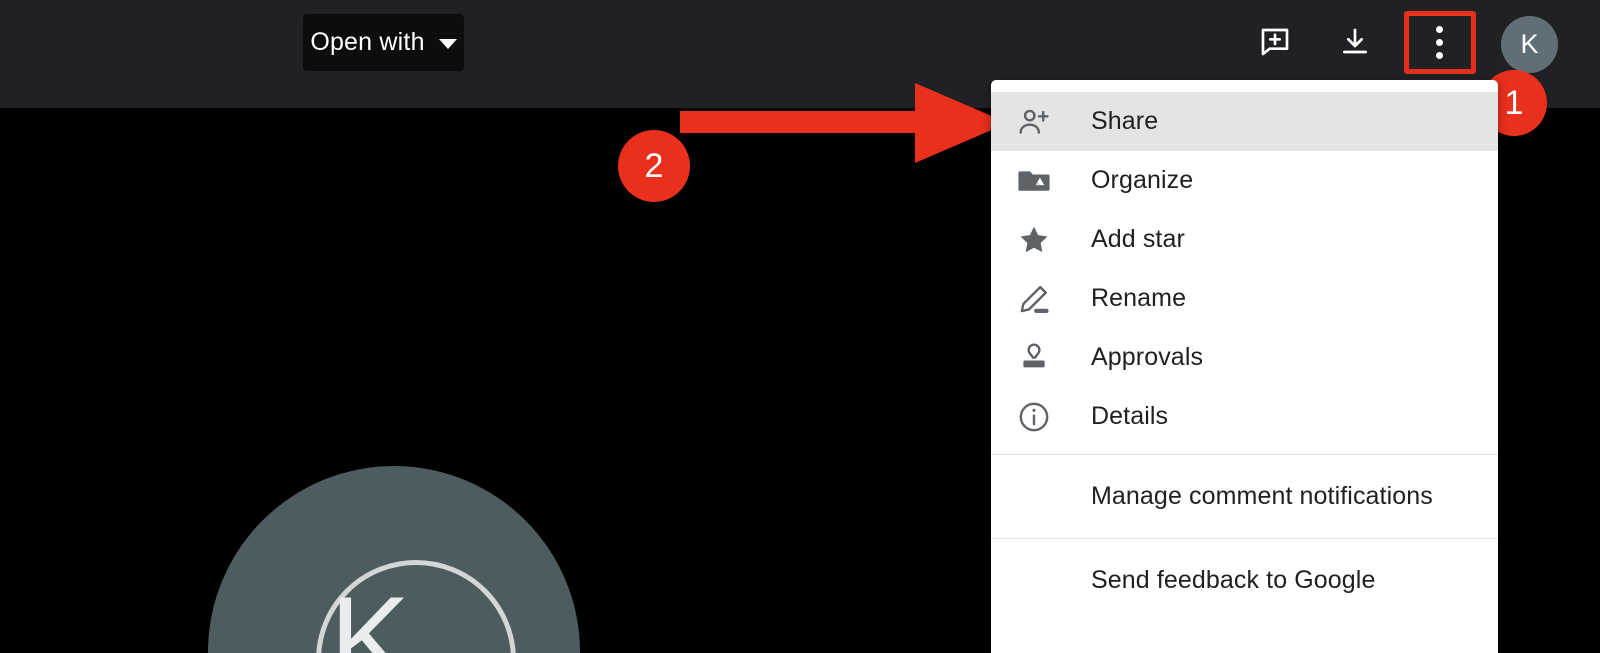 This screenshot has width=1600, height=653. I want to click on avatar: K, so click(1529, 44).